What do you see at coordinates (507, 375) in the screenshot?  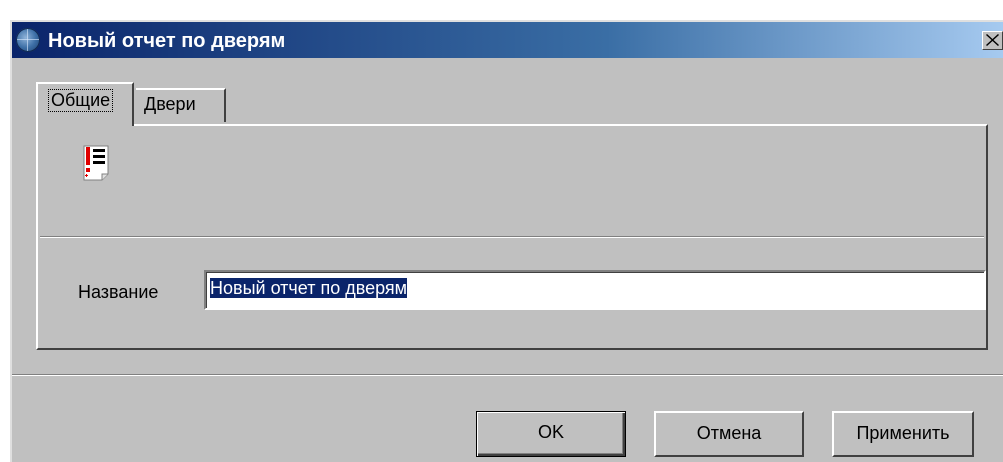 I see `dialog-divider` at bounding box center [507, 375].